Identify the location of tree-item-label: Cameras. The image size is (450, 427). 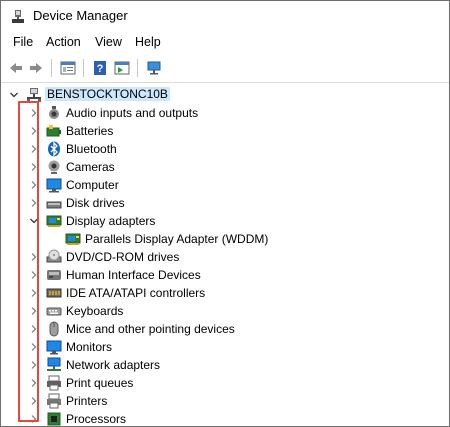
(90, 167).